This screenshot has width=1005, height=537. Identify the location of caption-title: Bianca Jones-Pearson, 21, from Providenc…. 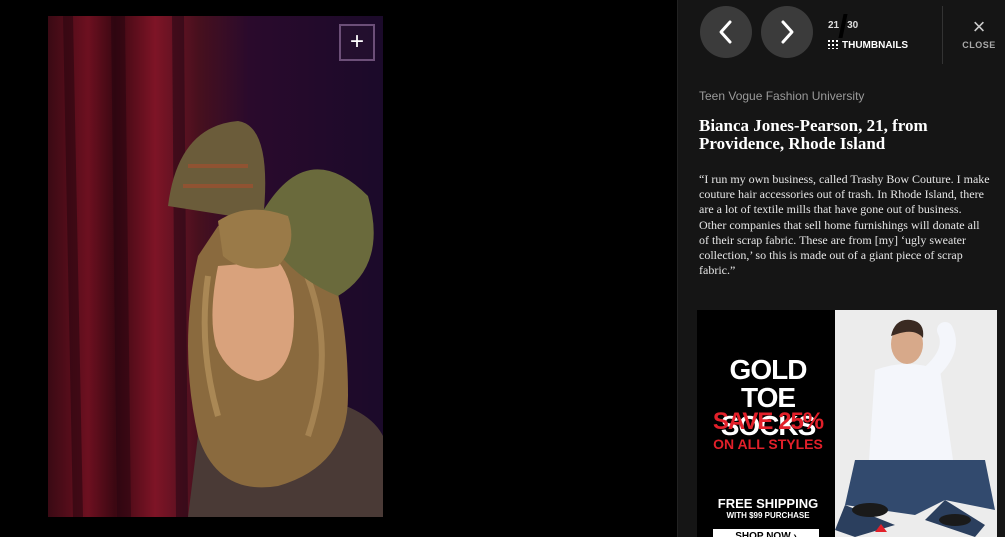
(813, 134).